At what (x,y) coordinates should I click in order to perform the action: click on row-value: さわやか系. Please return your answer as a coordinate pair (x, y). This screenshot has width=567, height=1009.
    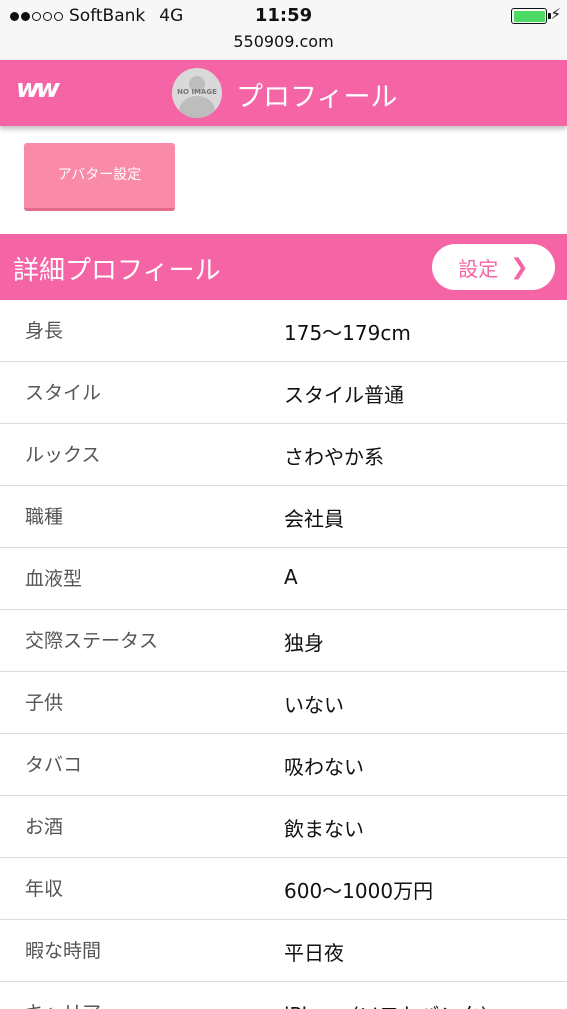
    Looking at the image, I should click on (334, 457).